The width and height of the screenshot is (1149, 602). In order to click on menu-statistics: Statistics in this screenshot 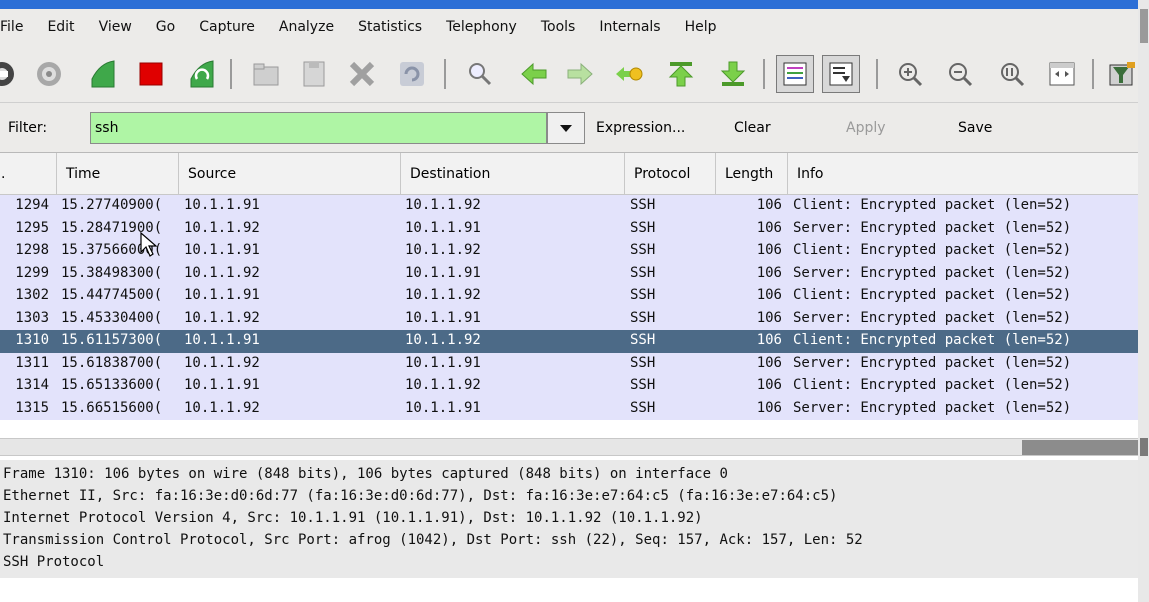, I will do `click(390, 27)`.